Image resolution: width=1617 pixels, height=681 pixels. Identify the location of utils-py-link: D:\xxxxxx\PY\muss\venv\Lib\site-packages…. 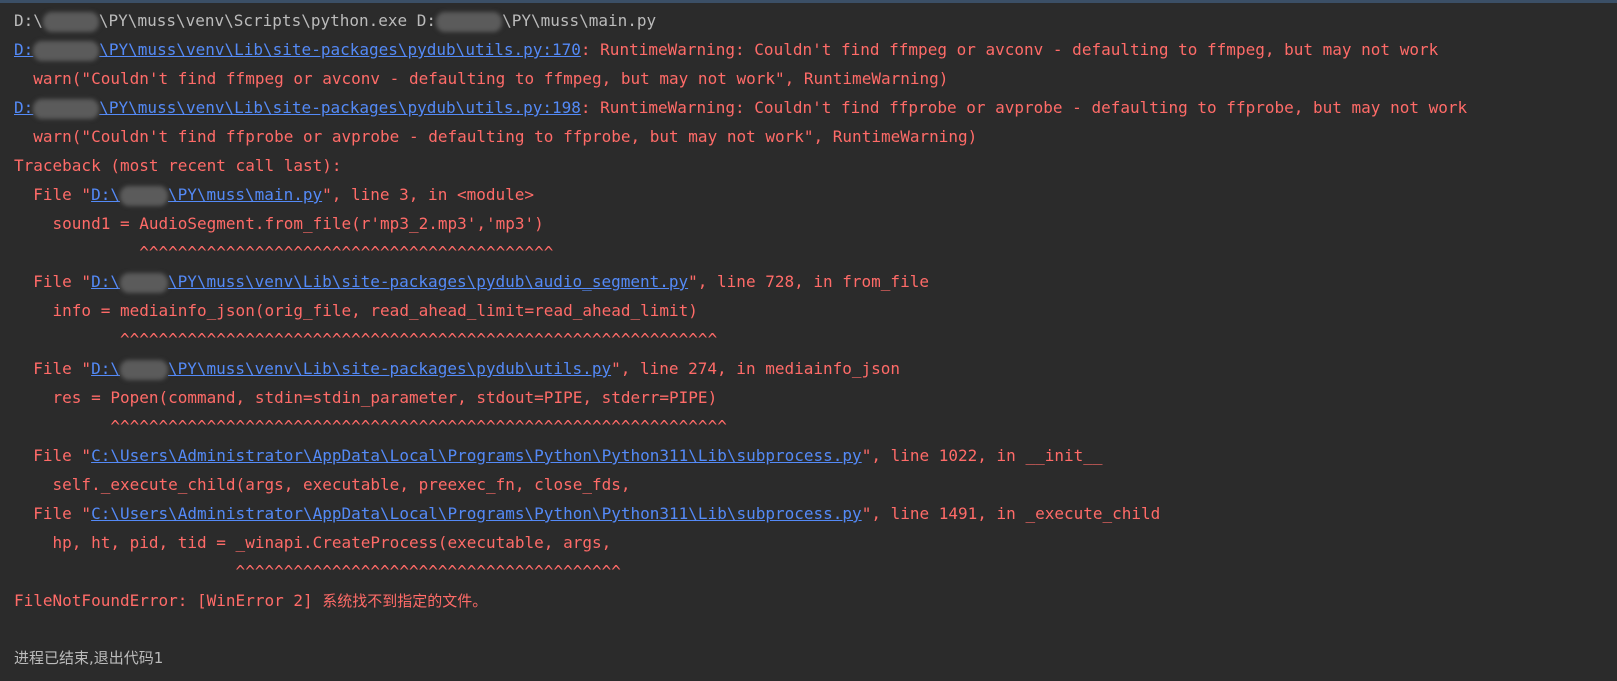
(351, 369).